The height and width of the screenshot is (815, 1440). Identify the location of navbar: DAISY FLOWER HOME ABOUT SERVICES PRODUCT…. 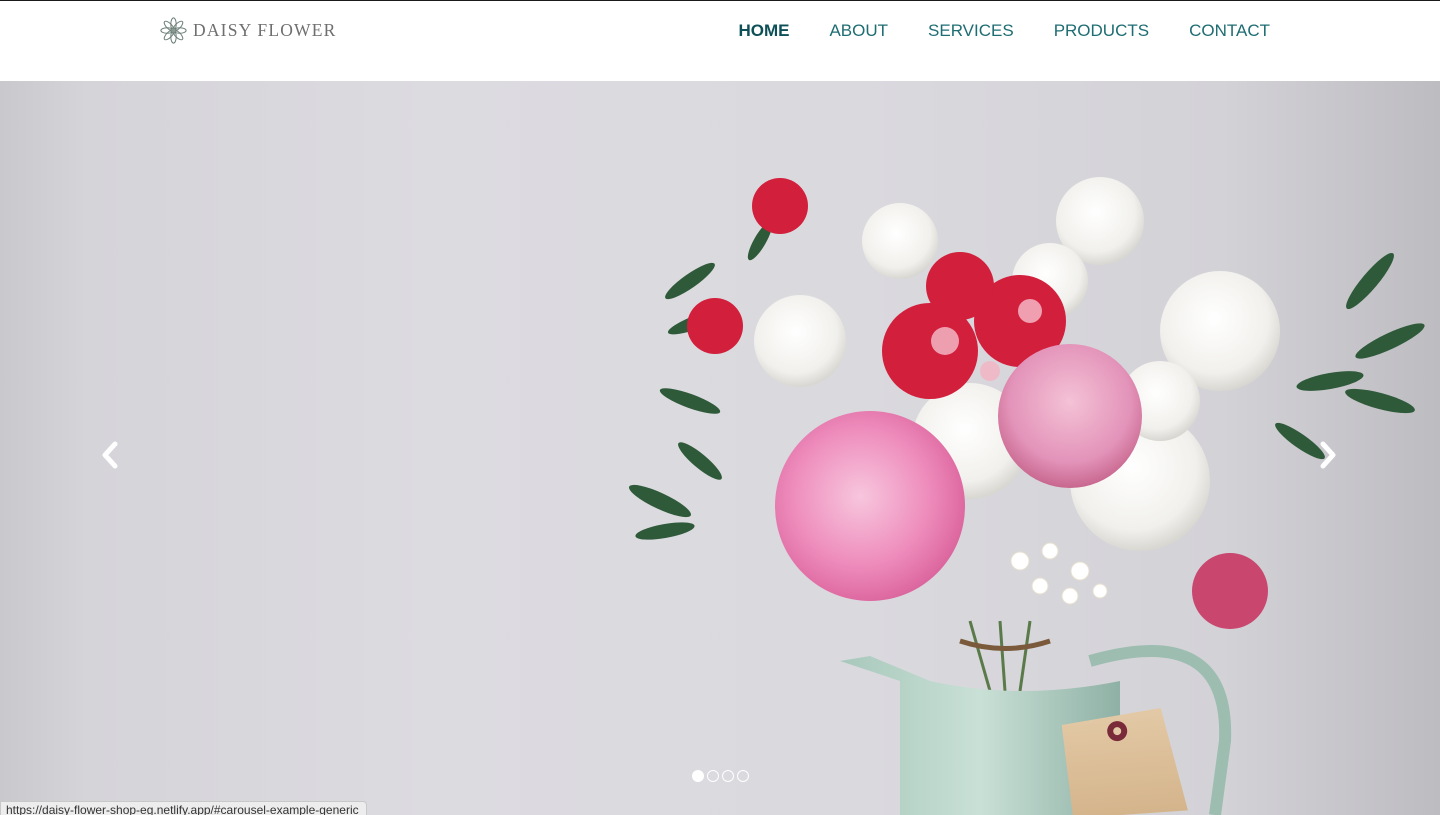
(720, 41).